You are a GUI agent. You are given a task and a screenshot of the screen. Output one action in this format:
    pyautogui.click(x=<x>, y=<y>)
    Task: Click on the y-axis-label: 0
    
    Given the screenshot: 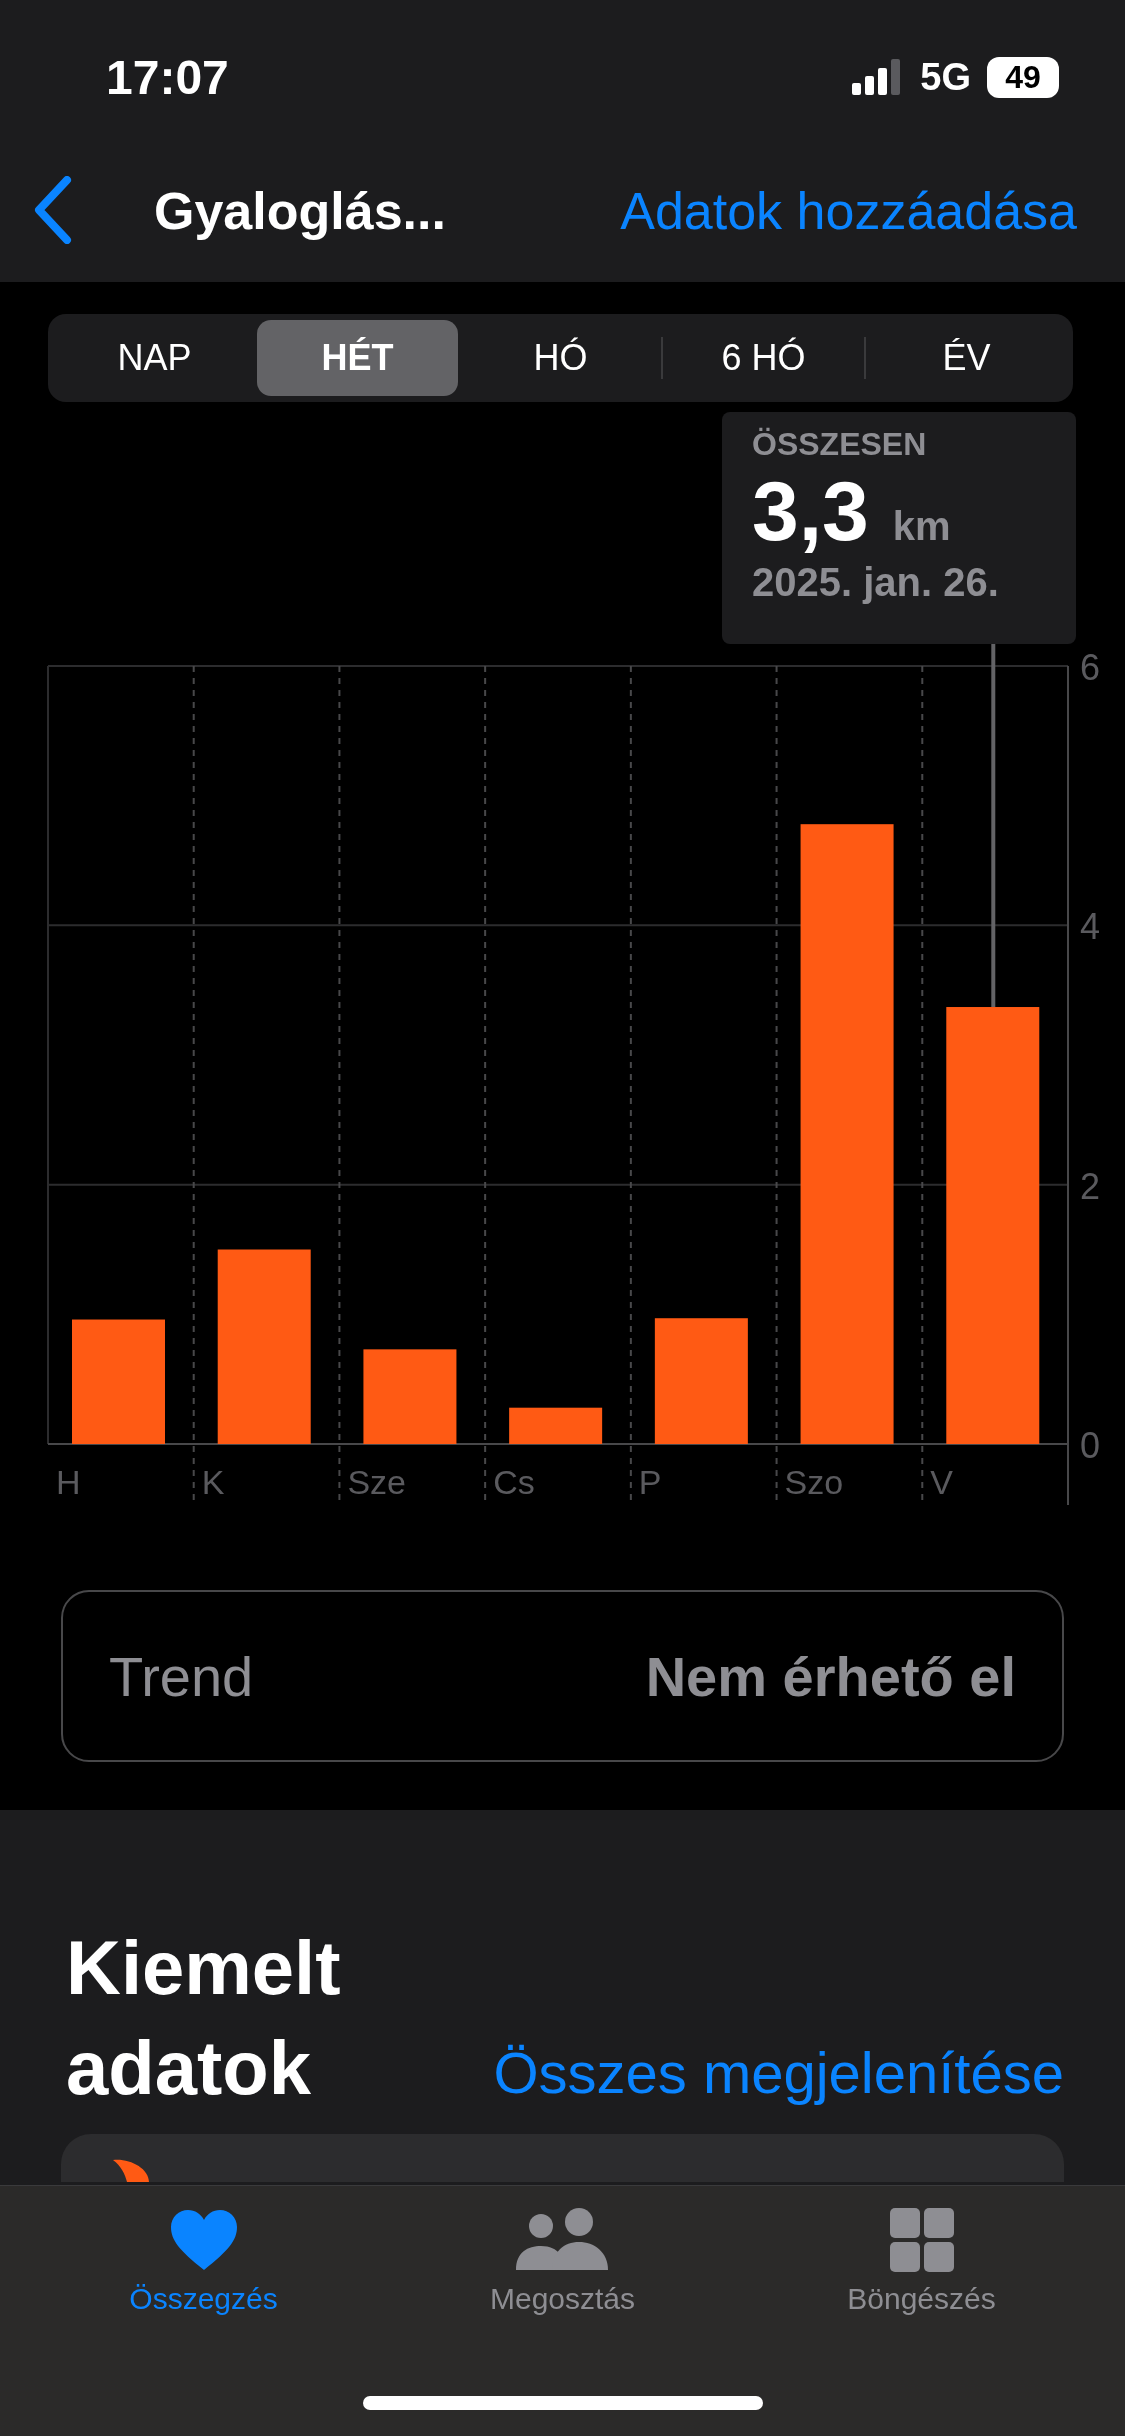 What is the action you would take?
    pyautogui.click(x=1090, y=1445)
    